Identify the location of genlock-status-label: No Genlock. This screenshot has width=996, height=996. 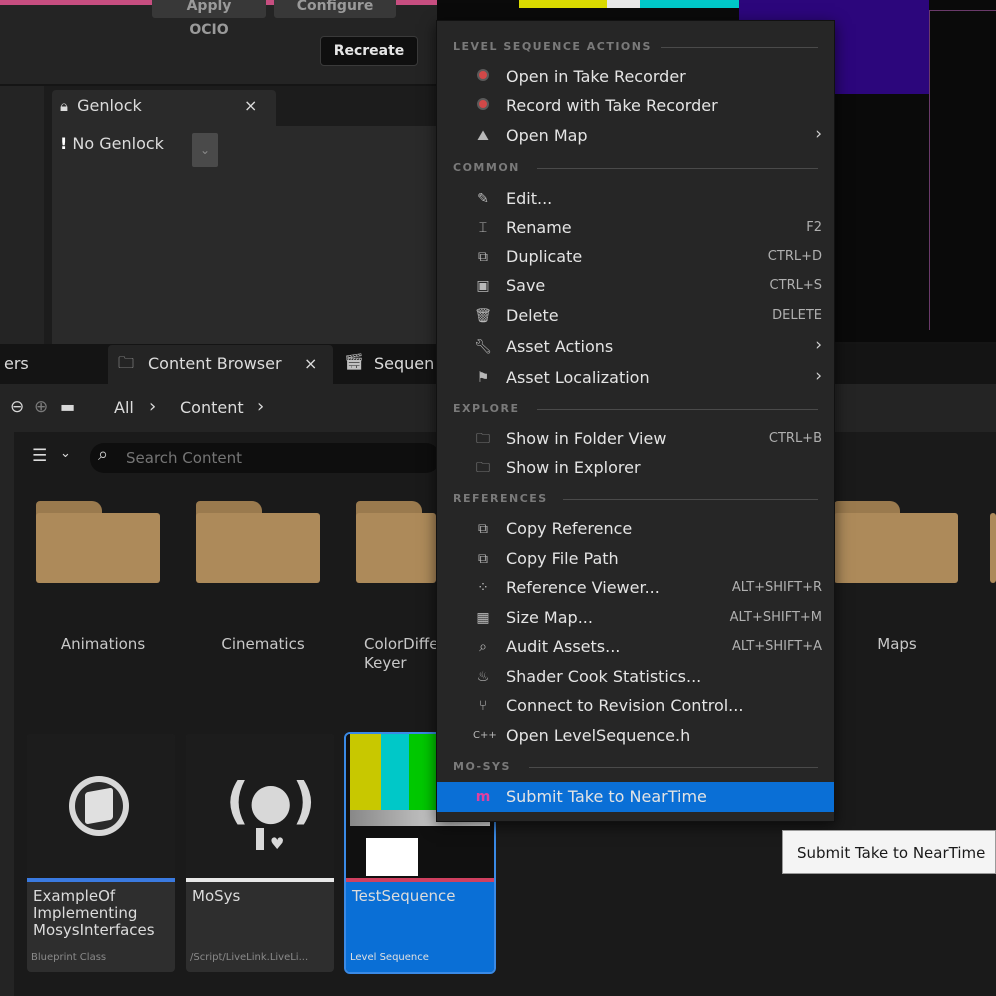
(118, 143).